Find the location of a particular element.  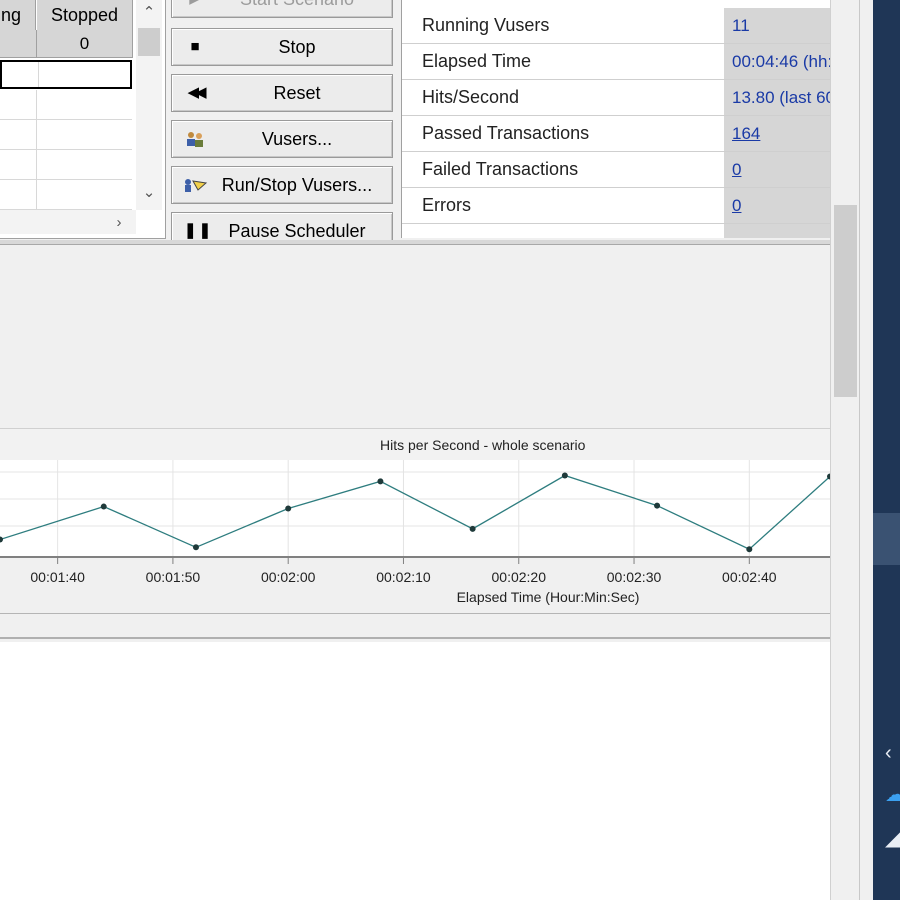

x-tick-label: 00:02:30 is located at coordinates (634, 577).